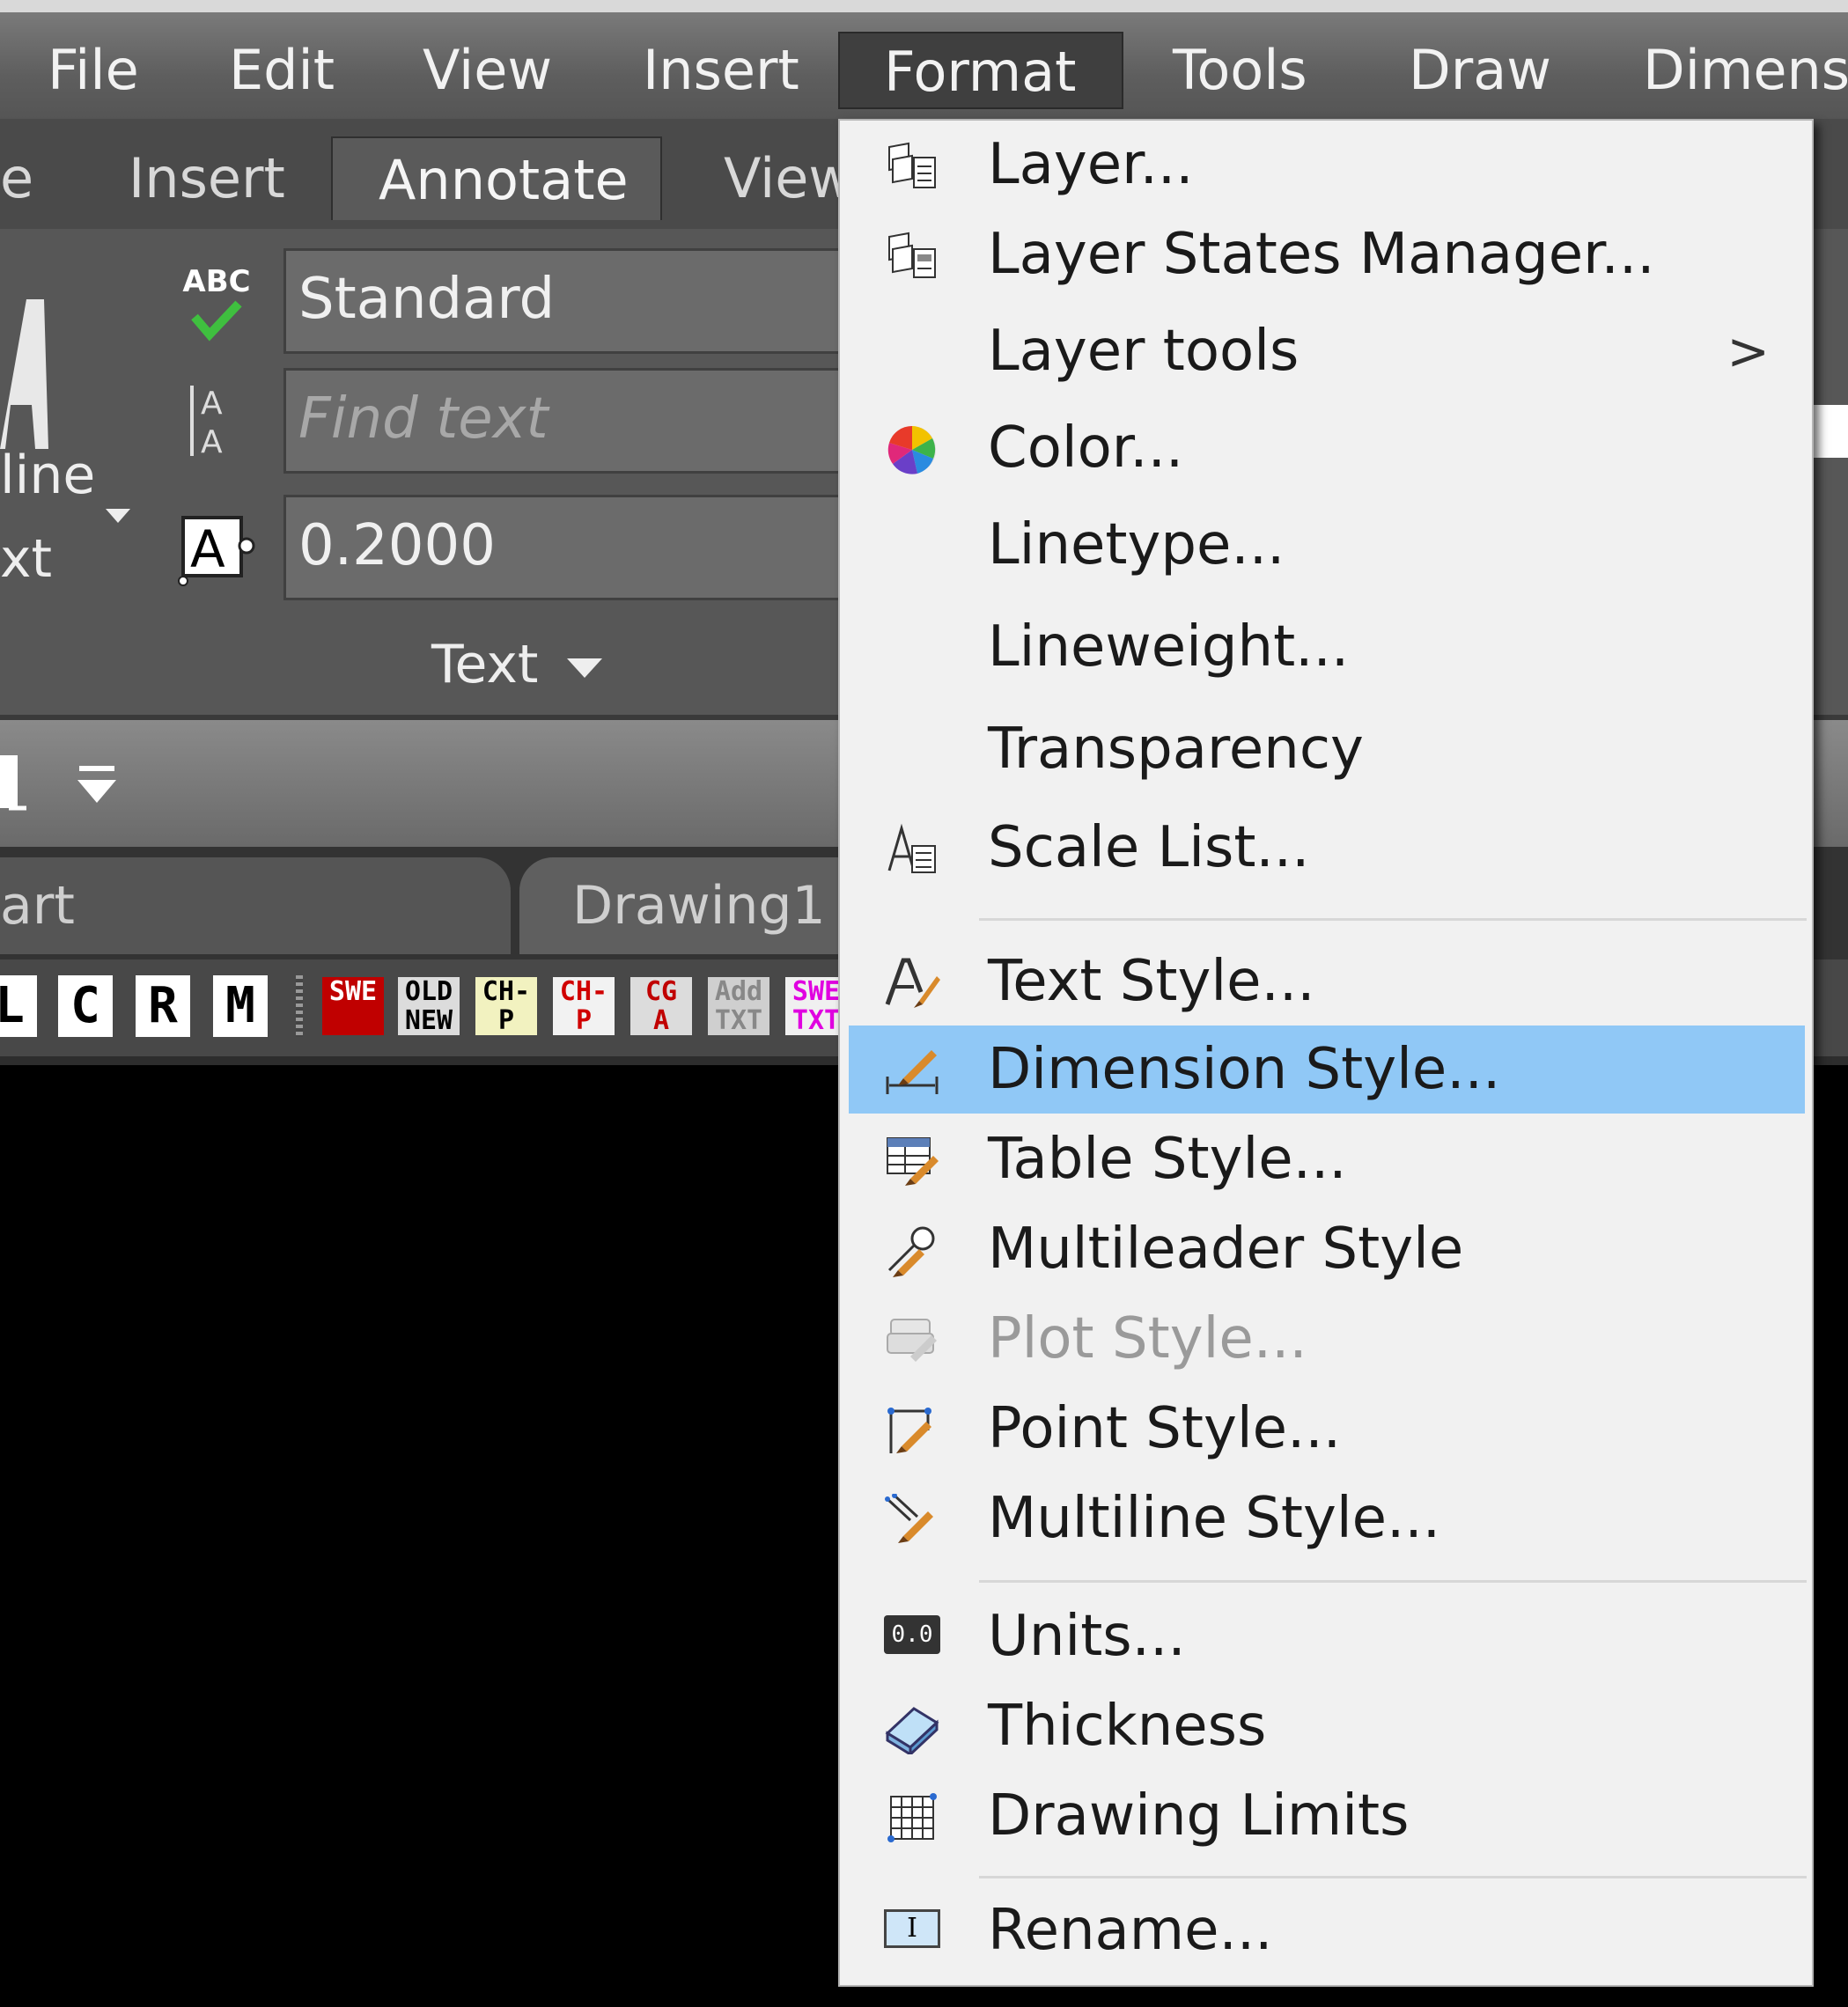  Describe the element at coordinates (496, 178) in the screenshot. I see `ribbon-tab-annotate: Annotate` at that location.